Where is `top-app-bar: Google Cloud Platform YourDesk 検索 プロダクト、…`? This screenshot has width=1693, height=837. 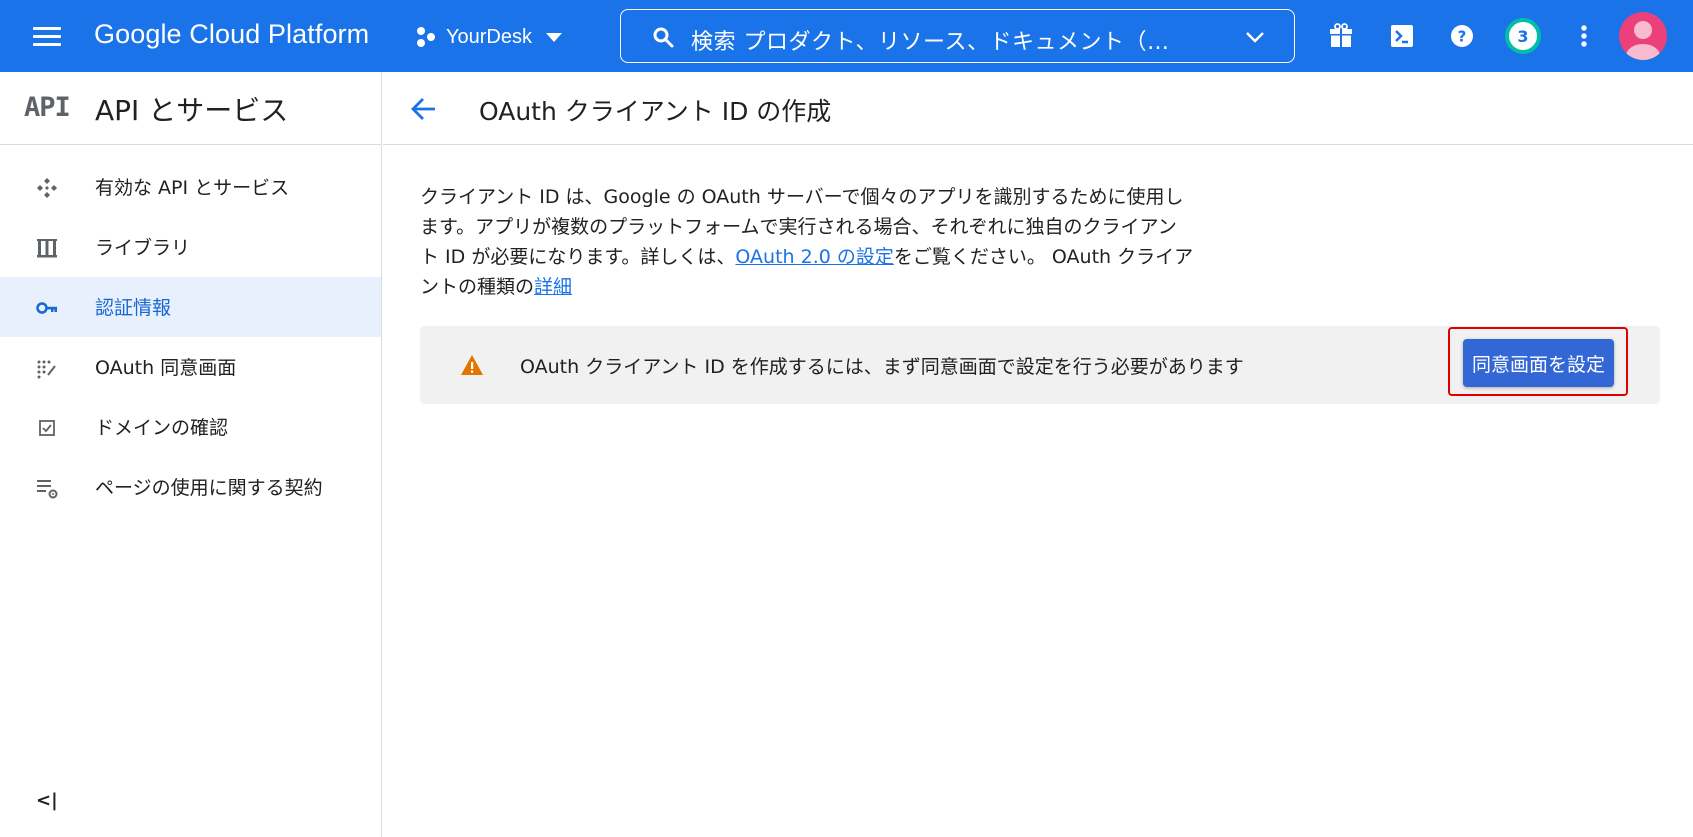
top-app-bar: Google Cloud Platform YourDesk 検索 プロダクト、… is located at coordinates (846, 36).